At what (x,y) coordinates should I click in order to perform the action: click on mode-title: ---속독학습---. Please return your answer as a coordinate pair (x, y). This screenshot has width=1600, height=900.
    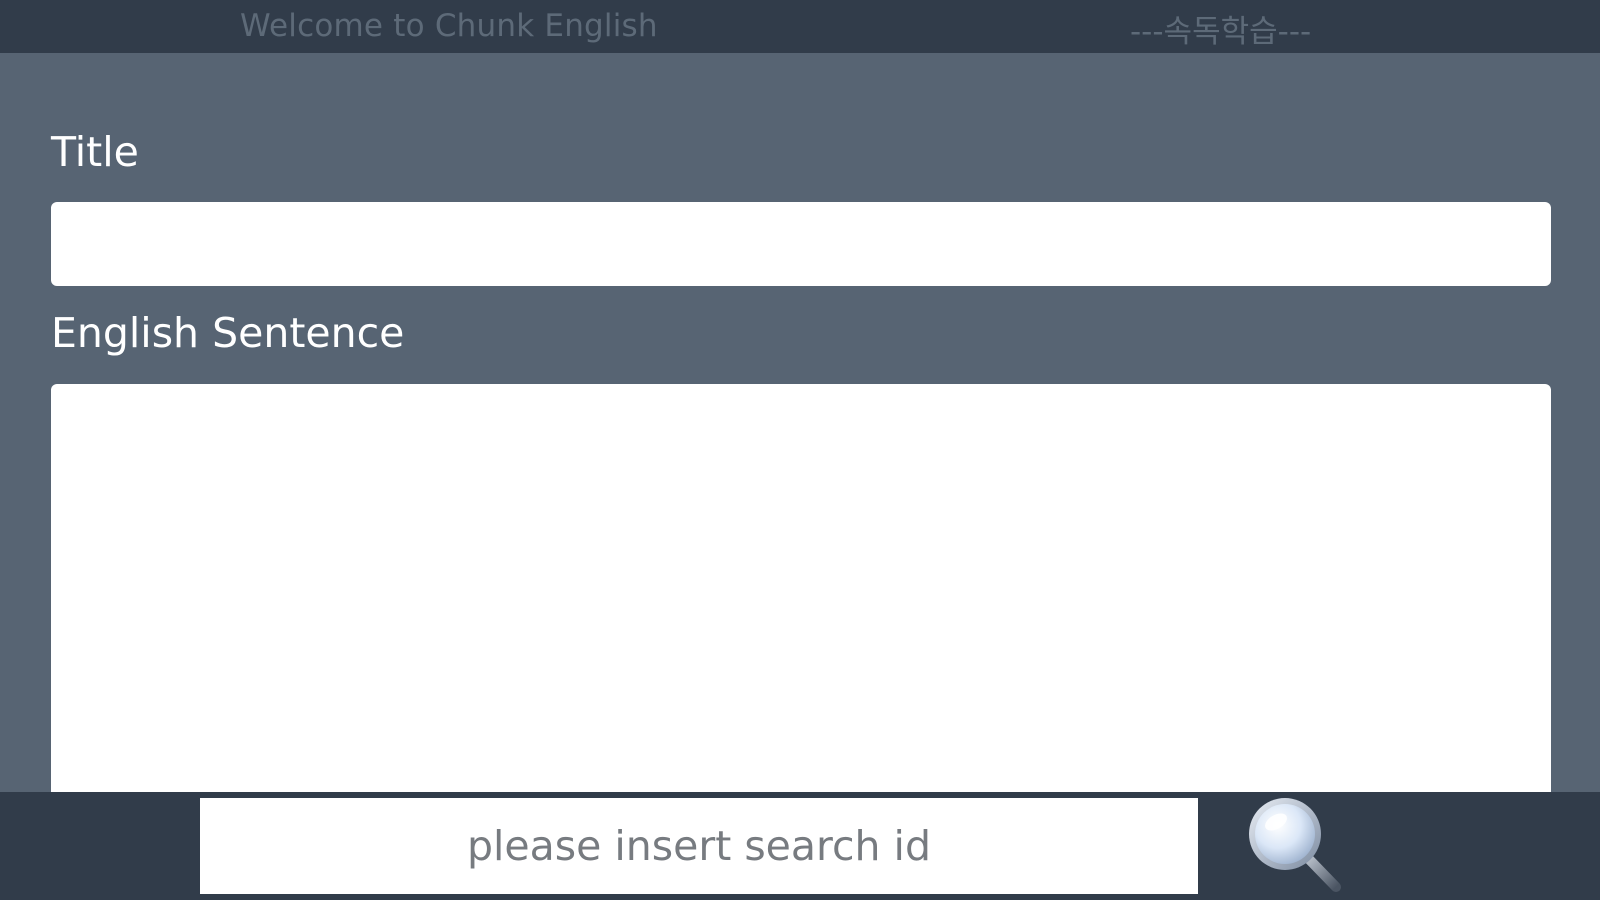
    Looking at the image, I should click on (1221, 32).